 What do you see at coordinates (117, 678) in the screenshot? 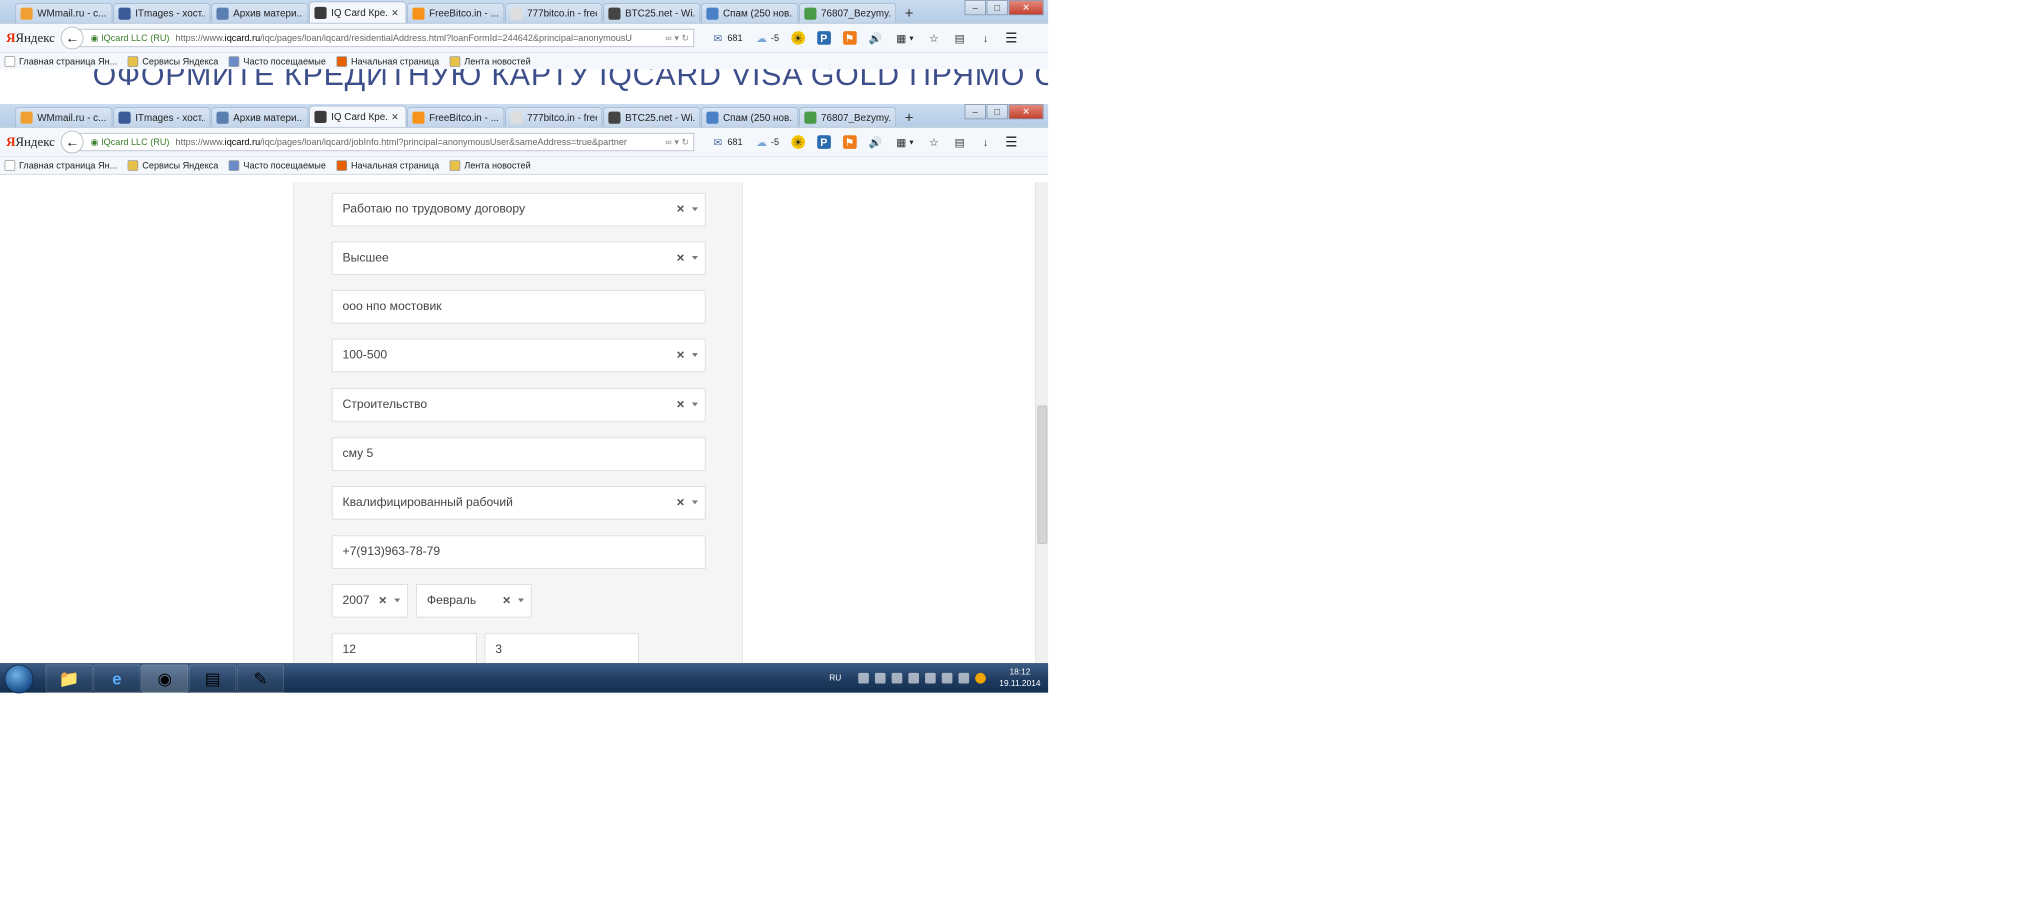
I see `internet-explorer-taskbar-icon: e` at bounding box center [117, 678].